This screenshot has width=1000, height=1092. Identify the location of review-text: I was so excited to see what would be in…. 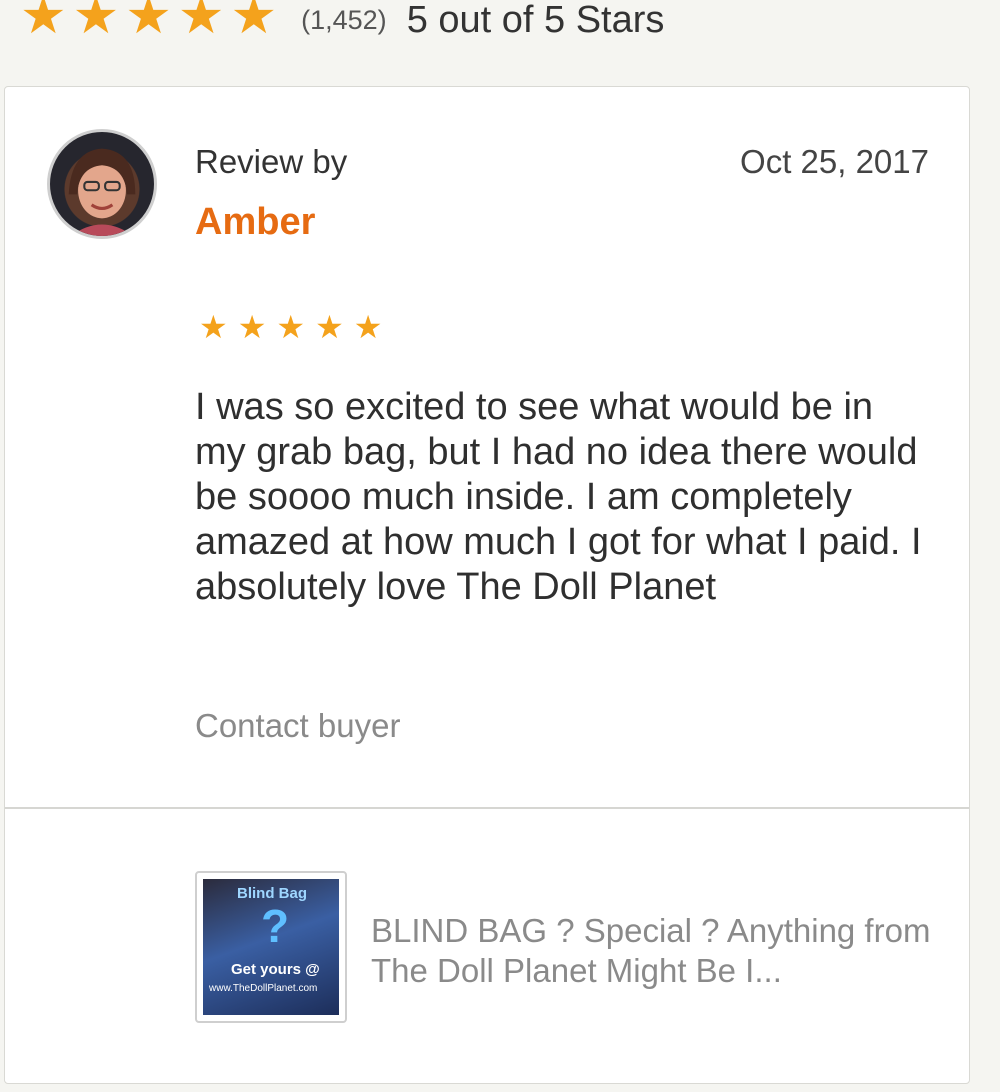
(558, 497).